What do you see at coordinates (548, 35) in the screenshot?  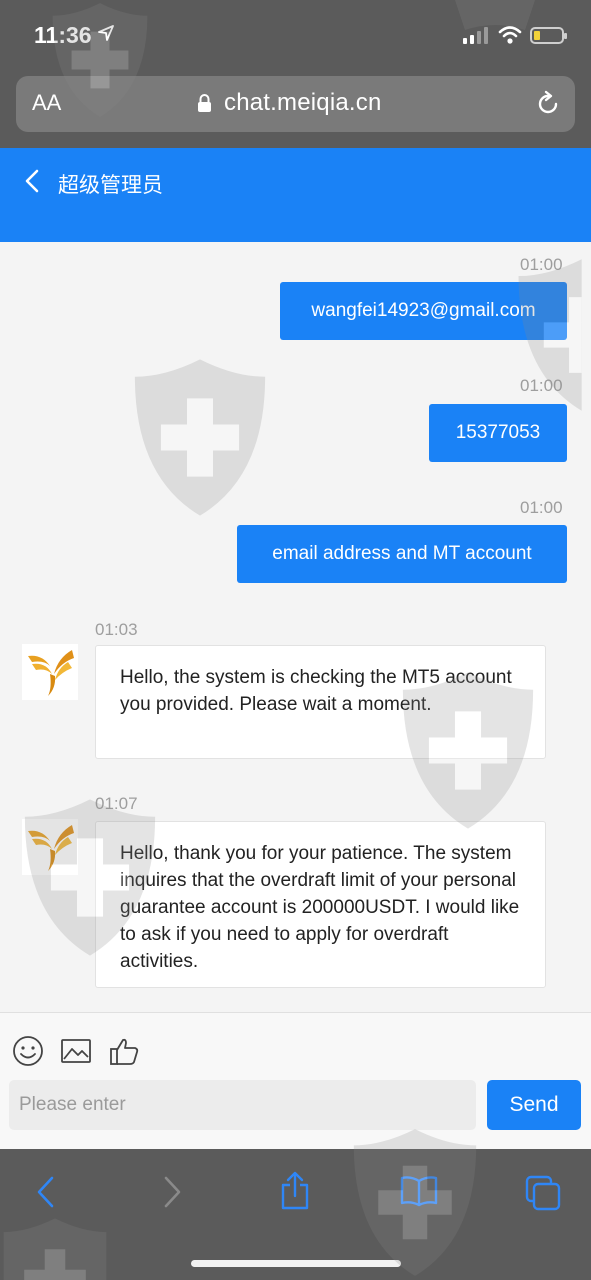 I see `battery-icon` at bounding box center [548, 35].